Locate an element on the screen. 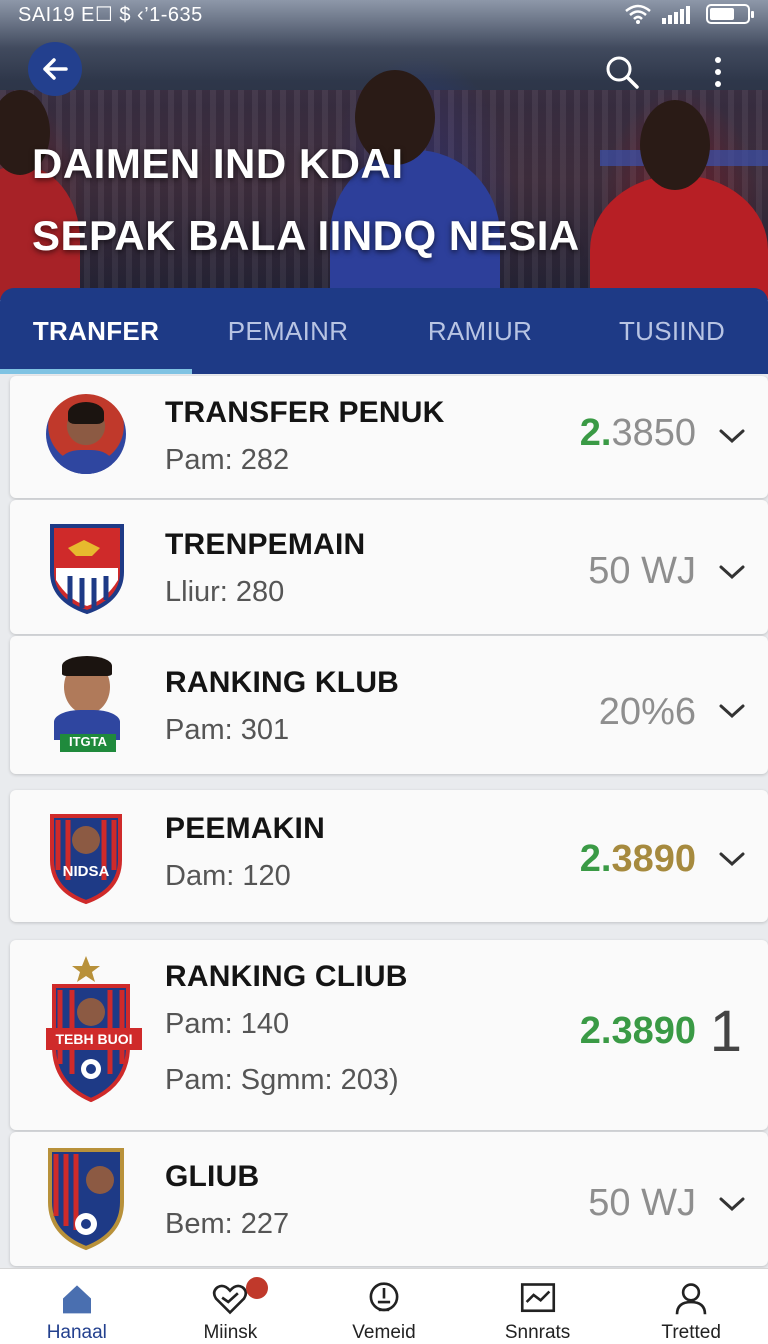 The width and height of the screenshot is (768, 1344). crest-label: NIDSA is located at coordinates (86, 871).